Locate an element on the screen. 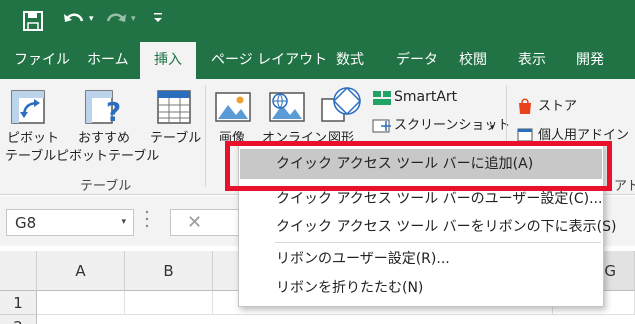 The height and width of the screenshot is (324, 635). picture-icon is located at coordinates (233, 107).